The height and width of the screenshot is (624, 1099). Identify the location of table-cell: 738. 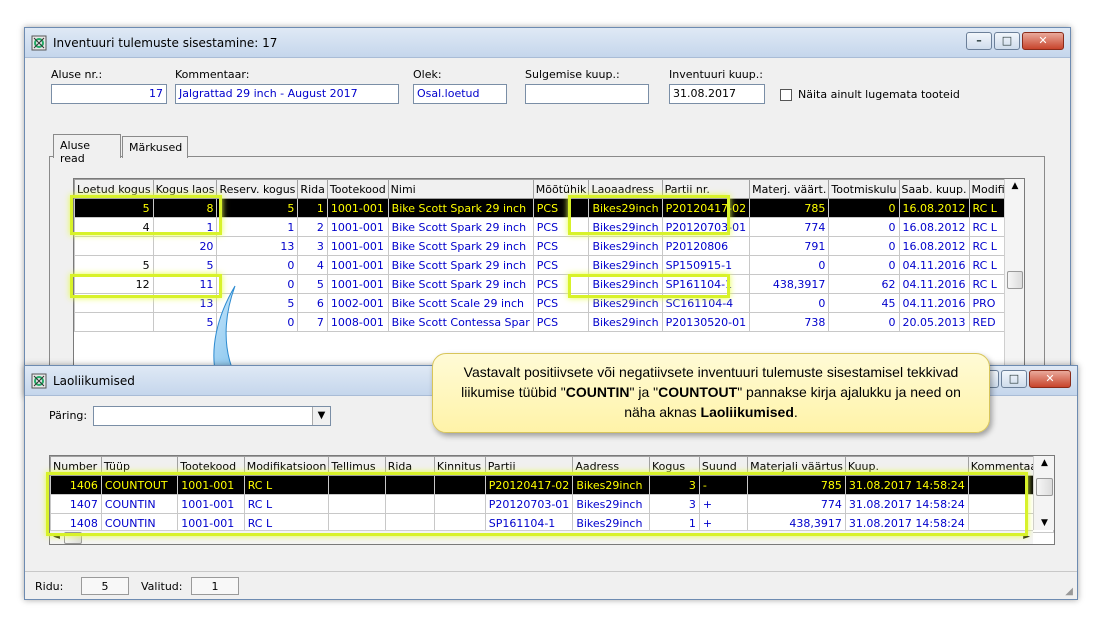
(789, 322).